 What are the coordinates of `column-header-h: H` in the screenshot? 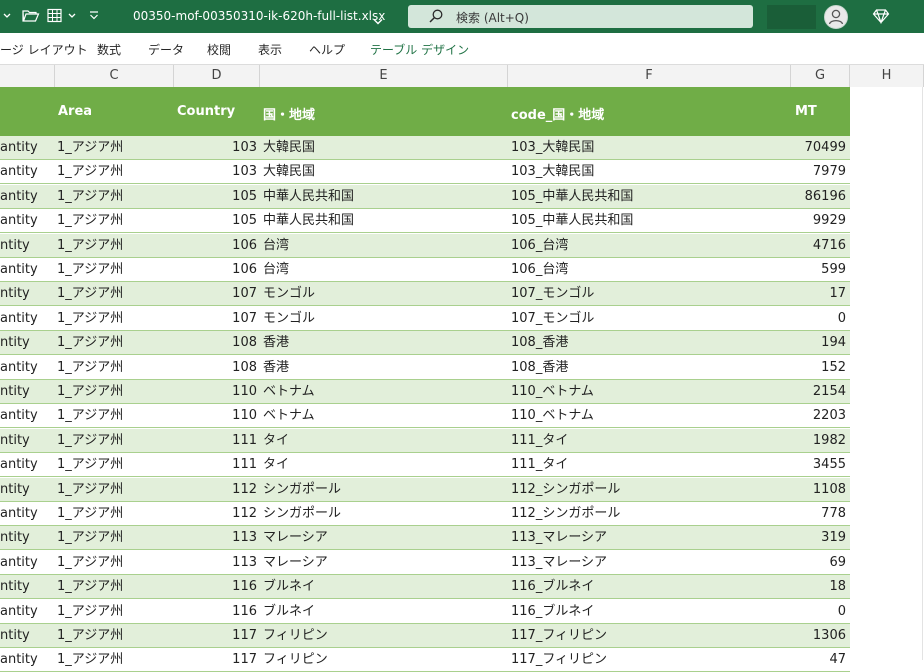 It's located at (887, 76).